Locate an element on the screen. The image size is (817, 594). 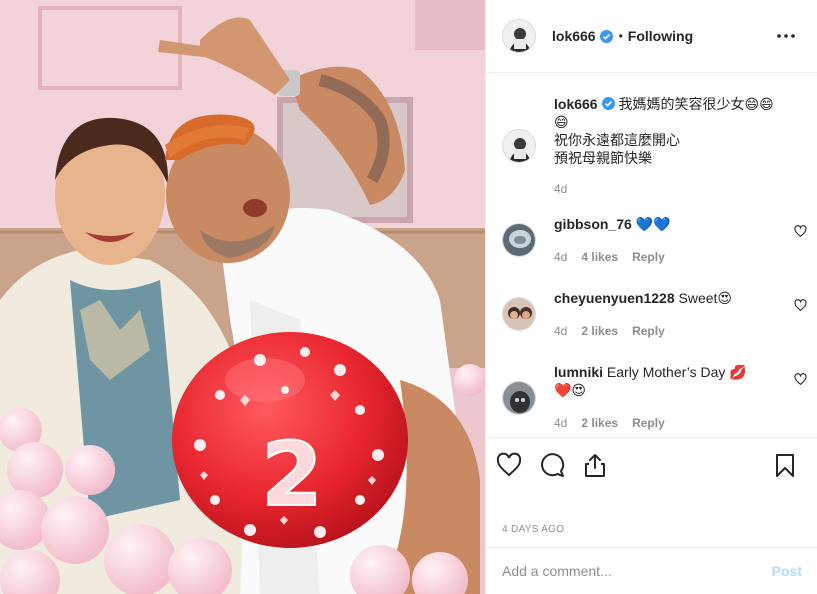
add-comment-bar: Post is located at coordinates (651, 570).